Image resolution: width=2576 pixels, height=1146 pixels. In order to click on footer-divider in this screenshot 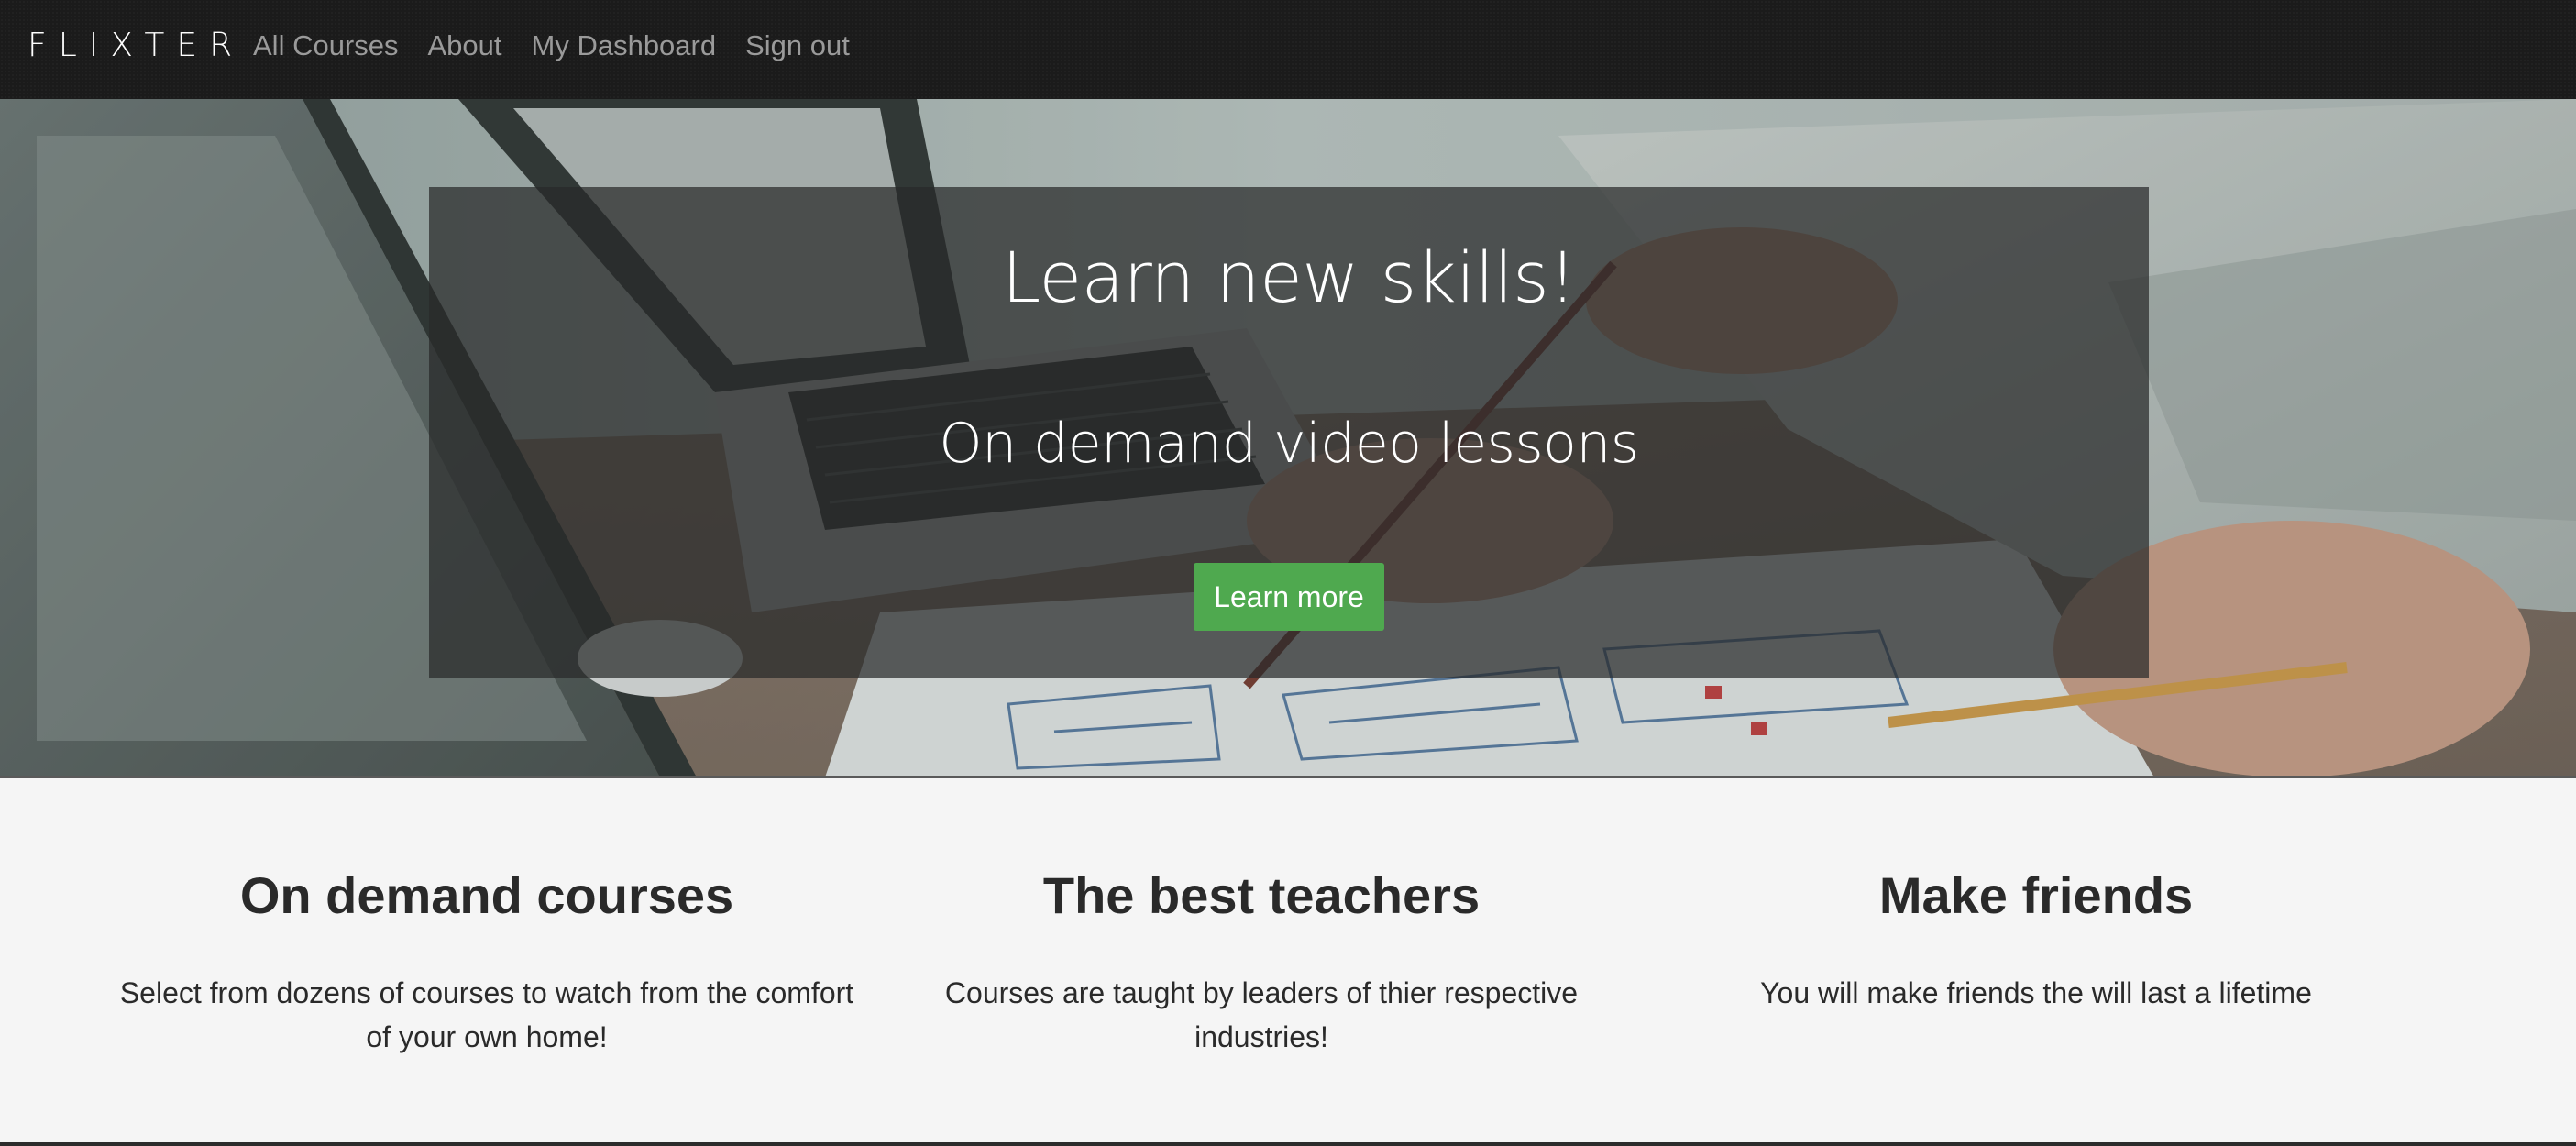, I will do `click(1288, 1144)`.